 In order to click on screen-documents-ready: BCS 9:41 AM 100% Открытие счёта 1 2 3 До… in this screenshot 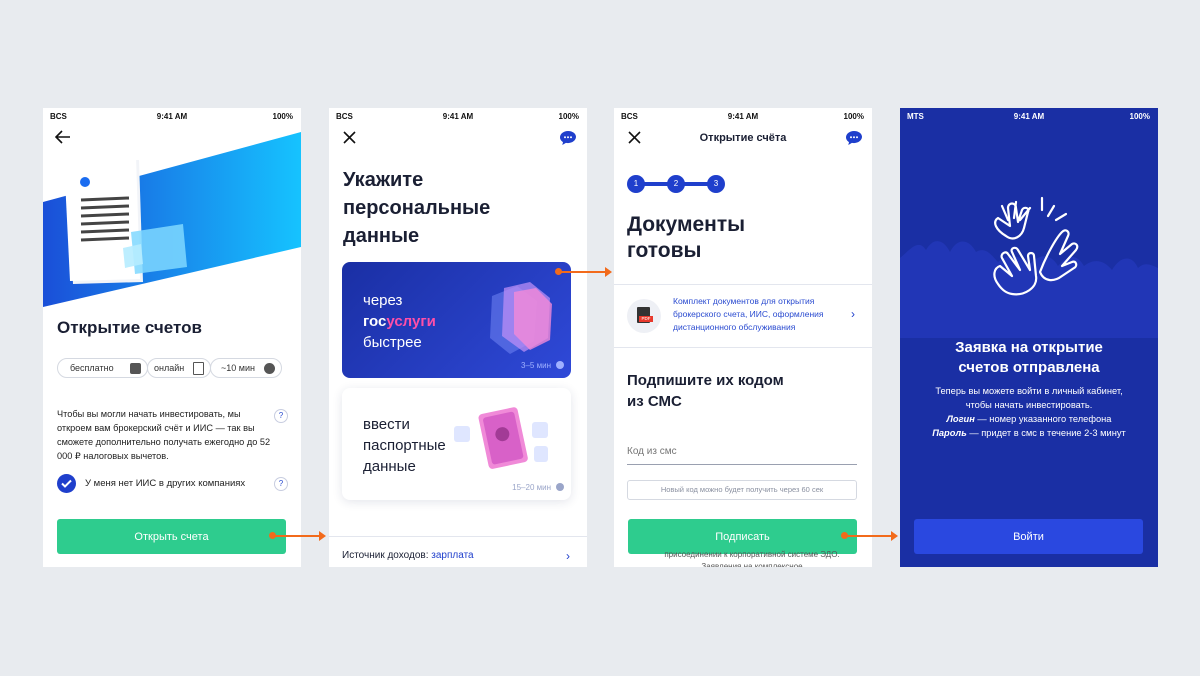, I will do `click(743, 337)`.